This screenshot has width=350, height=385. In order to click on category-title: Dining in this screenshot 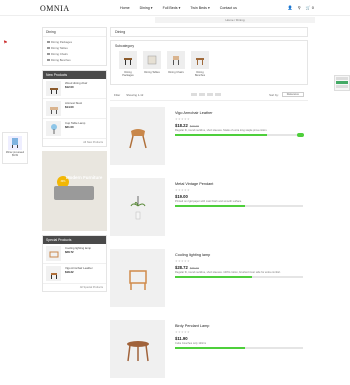, I will do `click(74, 32)`.